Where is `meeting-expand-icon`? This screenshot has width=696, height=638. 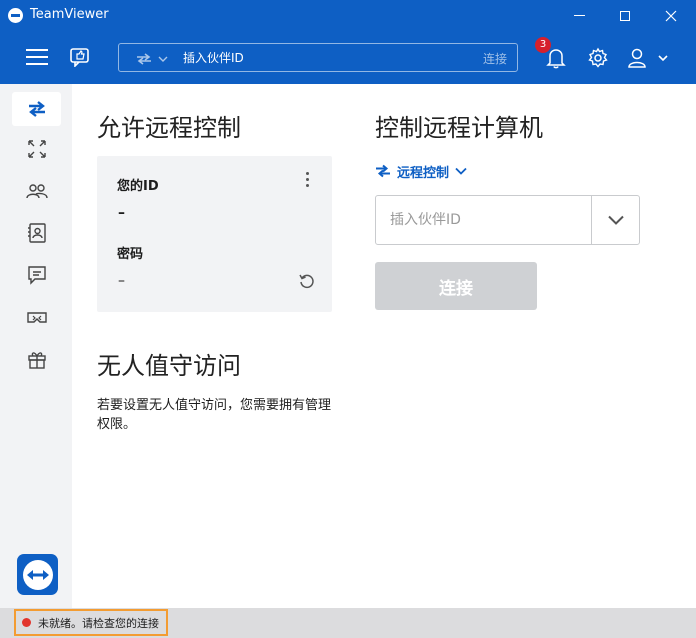 meeting-expand-icon is located at coordinates (36, 149).